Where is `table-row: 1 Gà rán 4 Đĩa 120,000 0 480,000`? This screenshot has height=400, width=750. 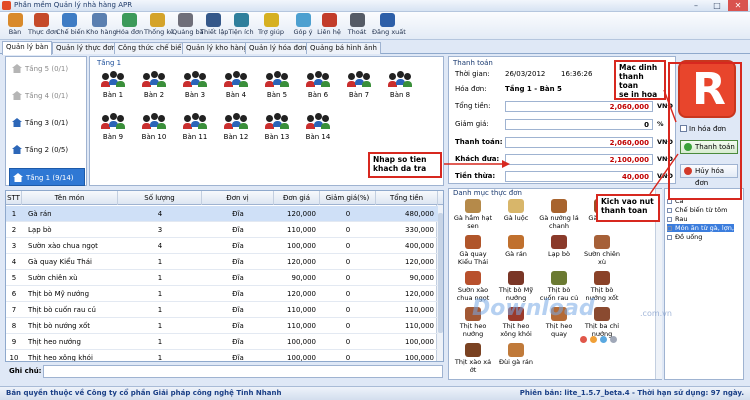
table-row: 1 Gà rán 4 Đĩa 120,000 0 480,000 is located at coordinates (222, 214).